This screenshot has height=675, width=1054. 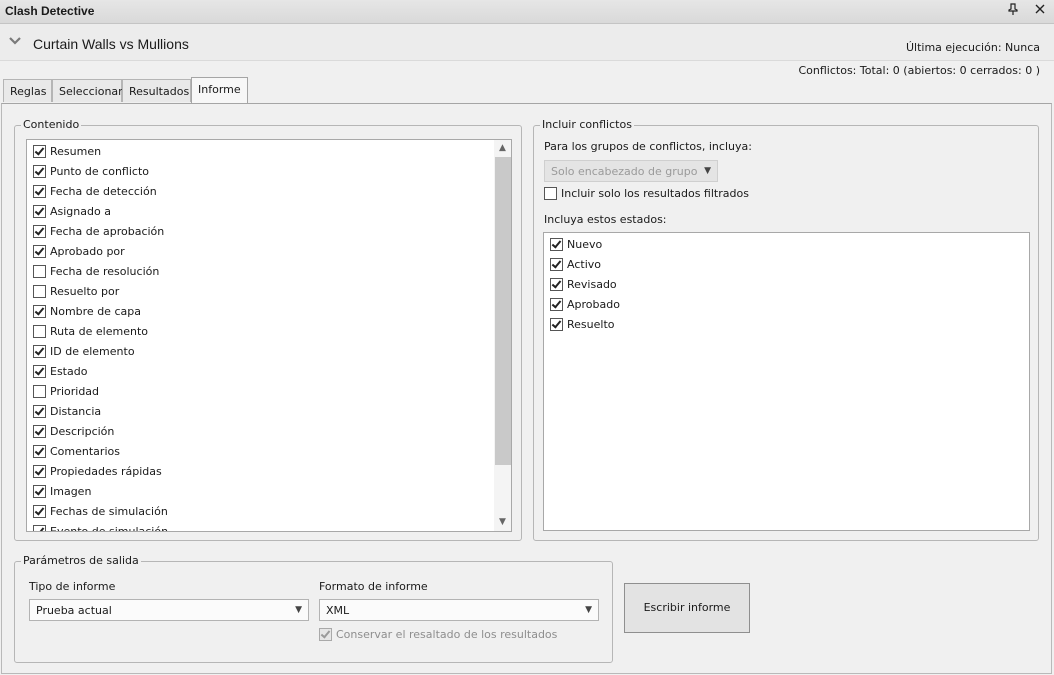 I want to click on scroll-thumb, so click(x=503, y=311).